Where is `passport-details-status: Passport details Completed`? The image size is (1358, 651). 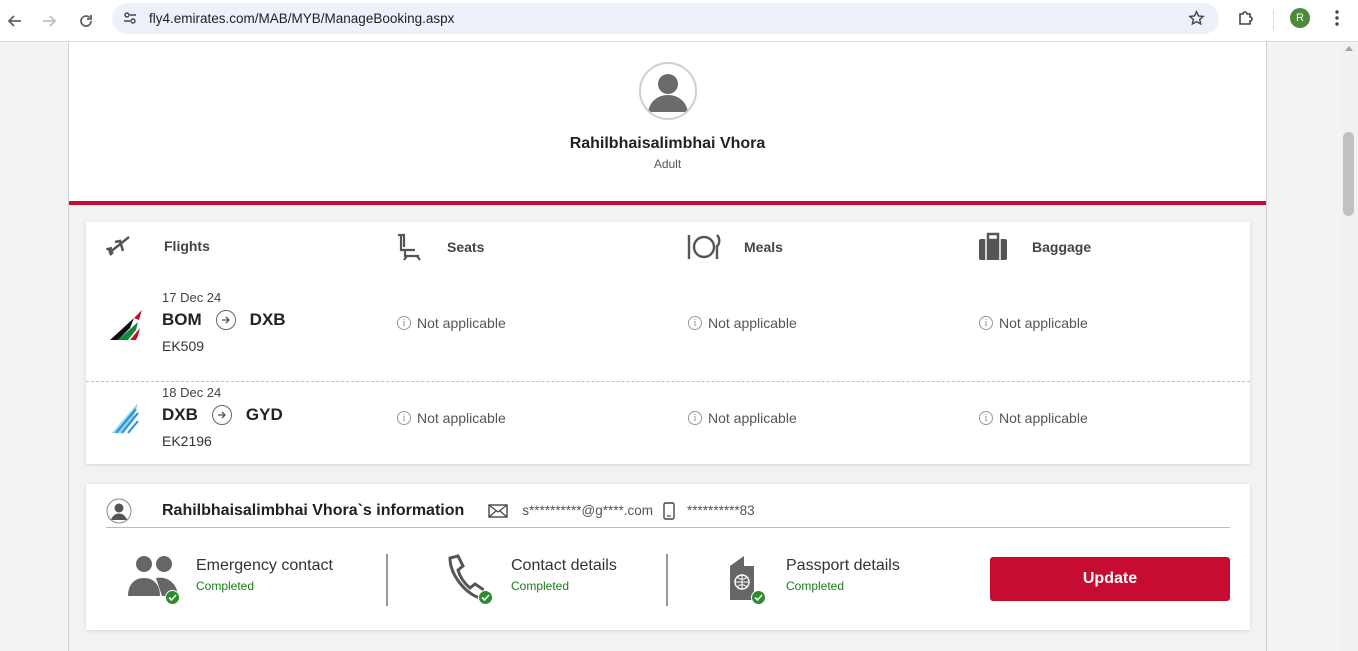 passport-details-status: Passport details Completed is located at coordinates (813, 579).